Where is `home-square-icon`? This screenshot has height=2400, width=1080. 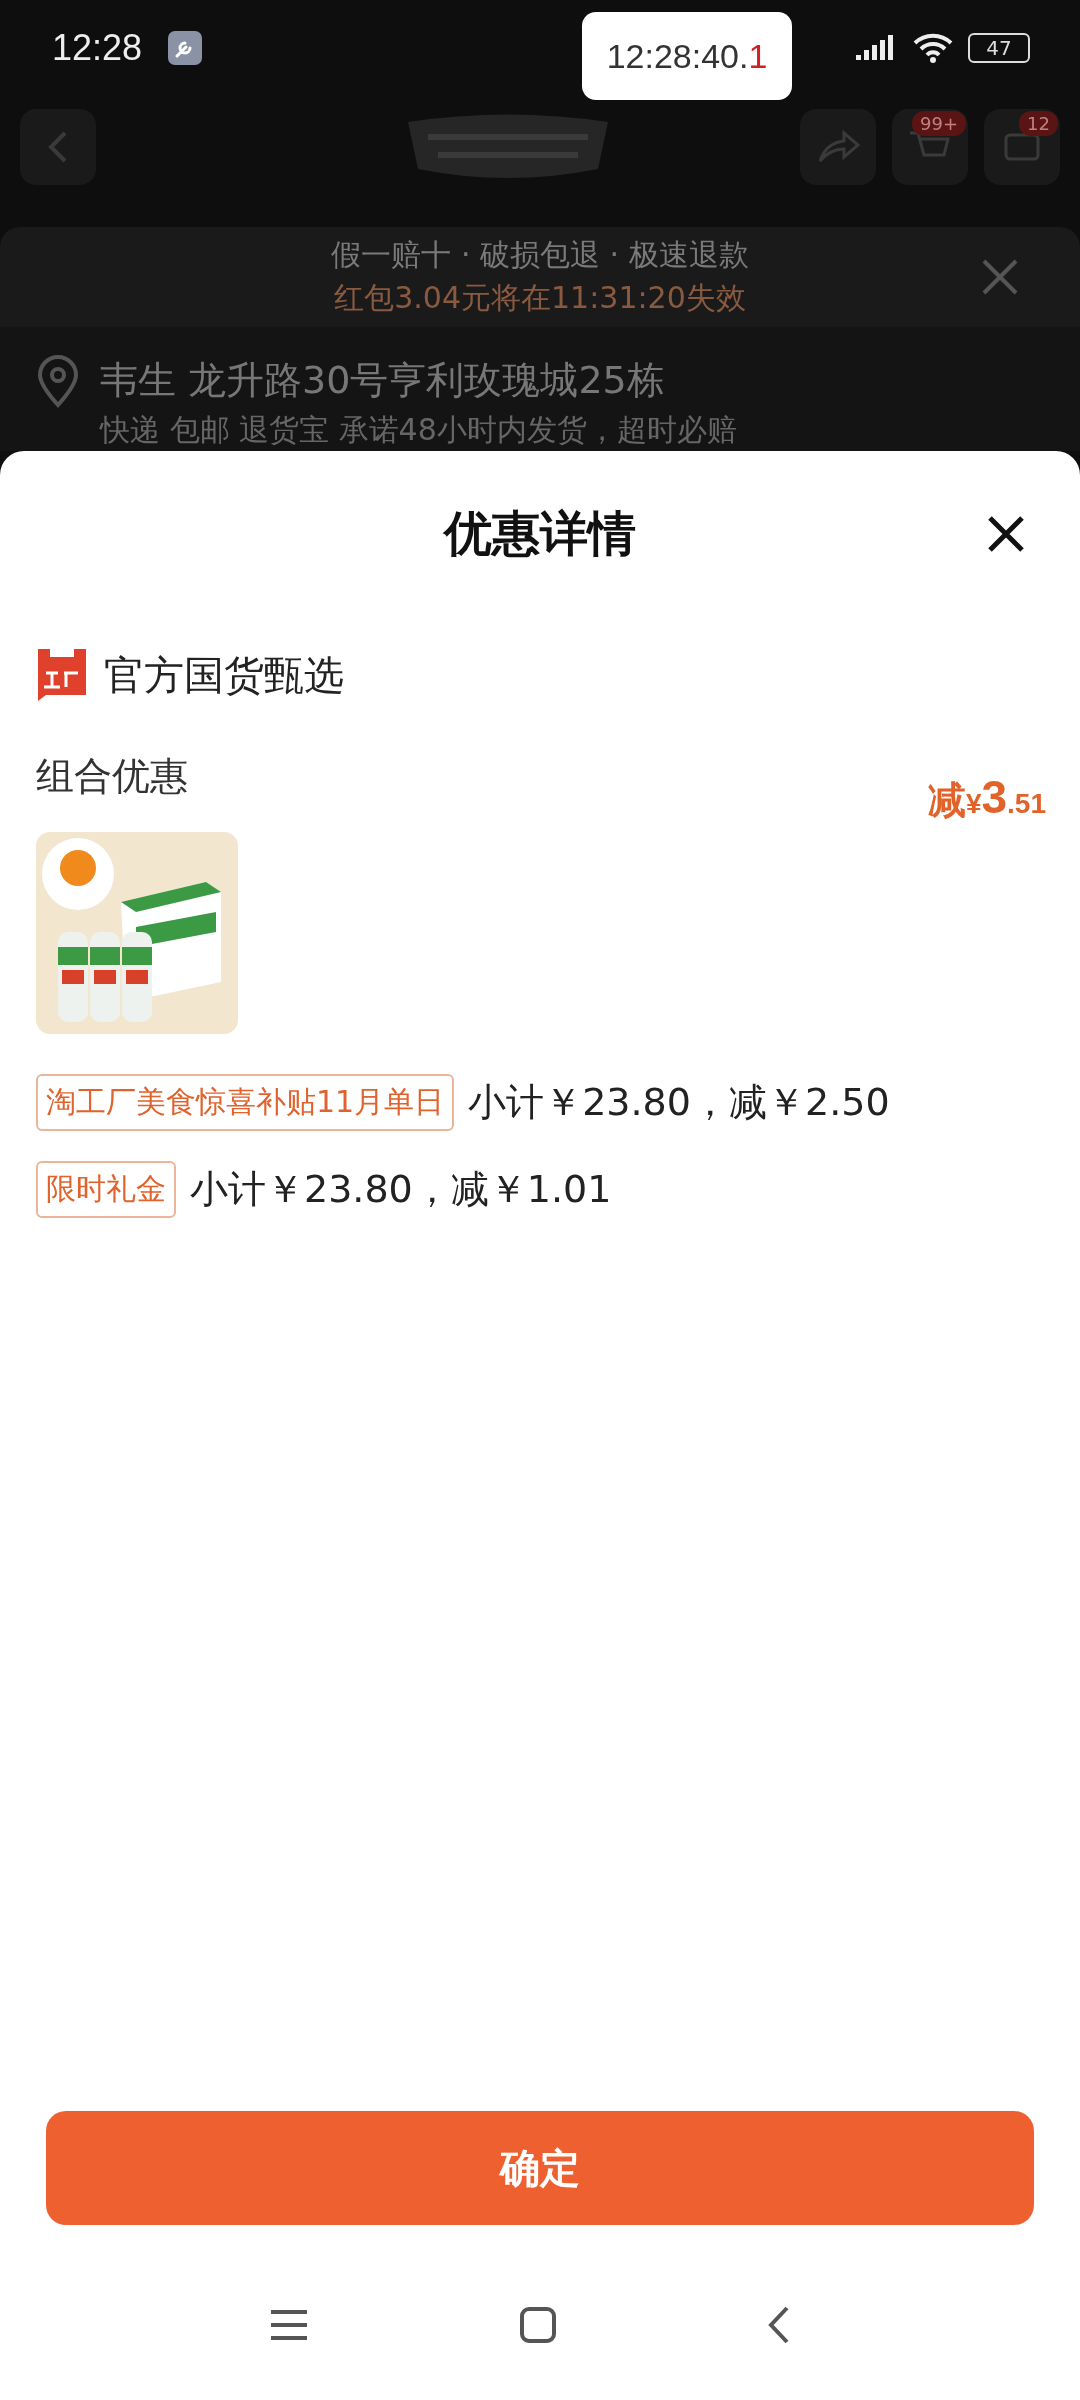 home-square-icon is located at coordinates (538, 2325).